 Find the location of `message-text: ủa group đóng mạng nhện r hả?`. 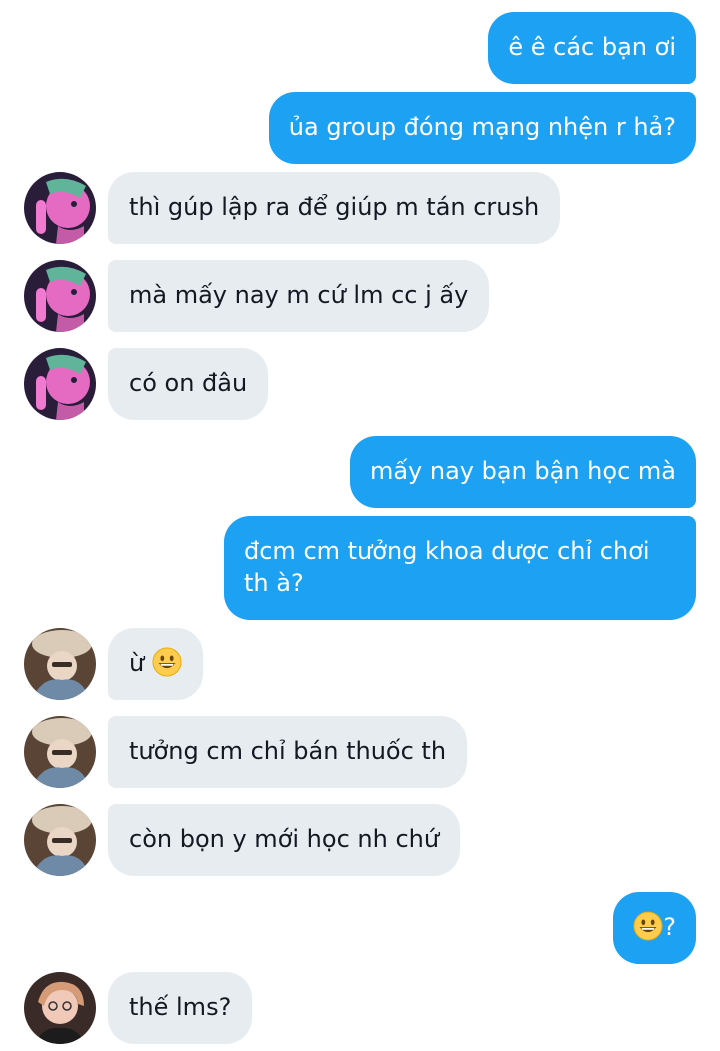

message-text: ủa group đóng mạng nhện r hả? is located at coordinates (482, 127).